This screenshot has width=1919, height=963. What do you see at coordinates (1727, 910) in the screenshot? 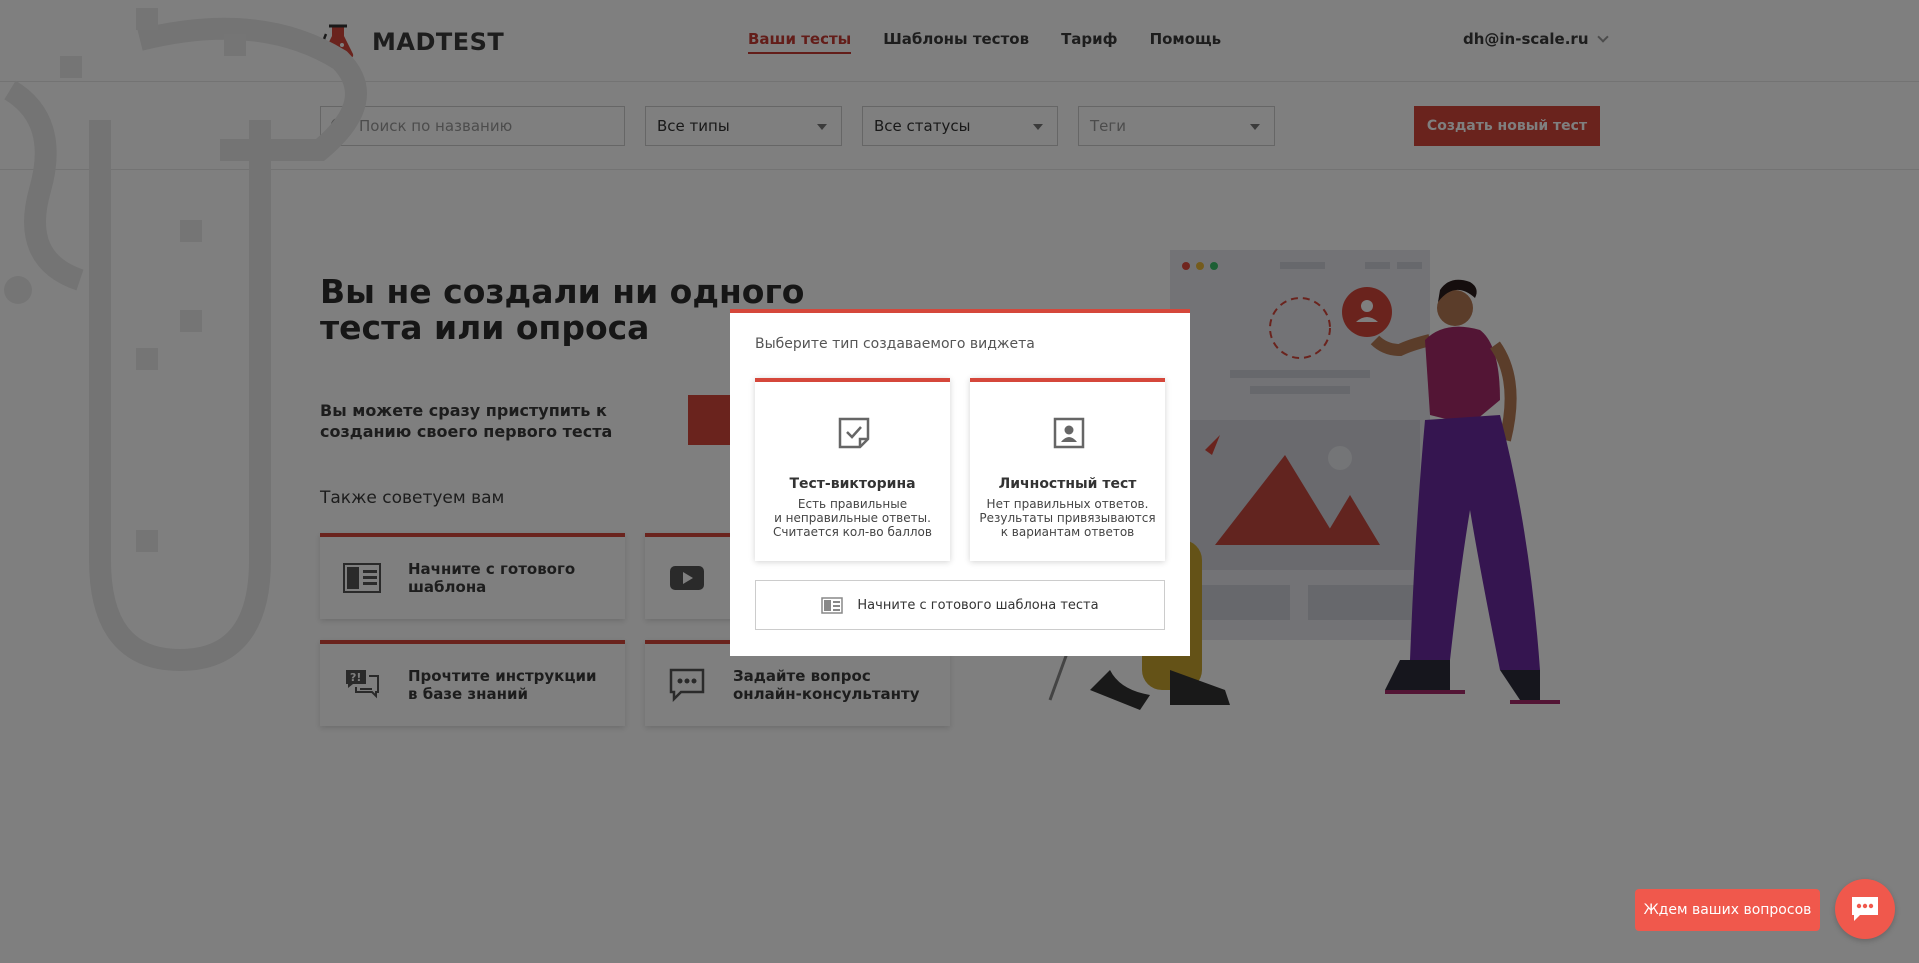
I see `chat-invite-label: Ждем ваших вопросов` at bounding box center [1727, 910].